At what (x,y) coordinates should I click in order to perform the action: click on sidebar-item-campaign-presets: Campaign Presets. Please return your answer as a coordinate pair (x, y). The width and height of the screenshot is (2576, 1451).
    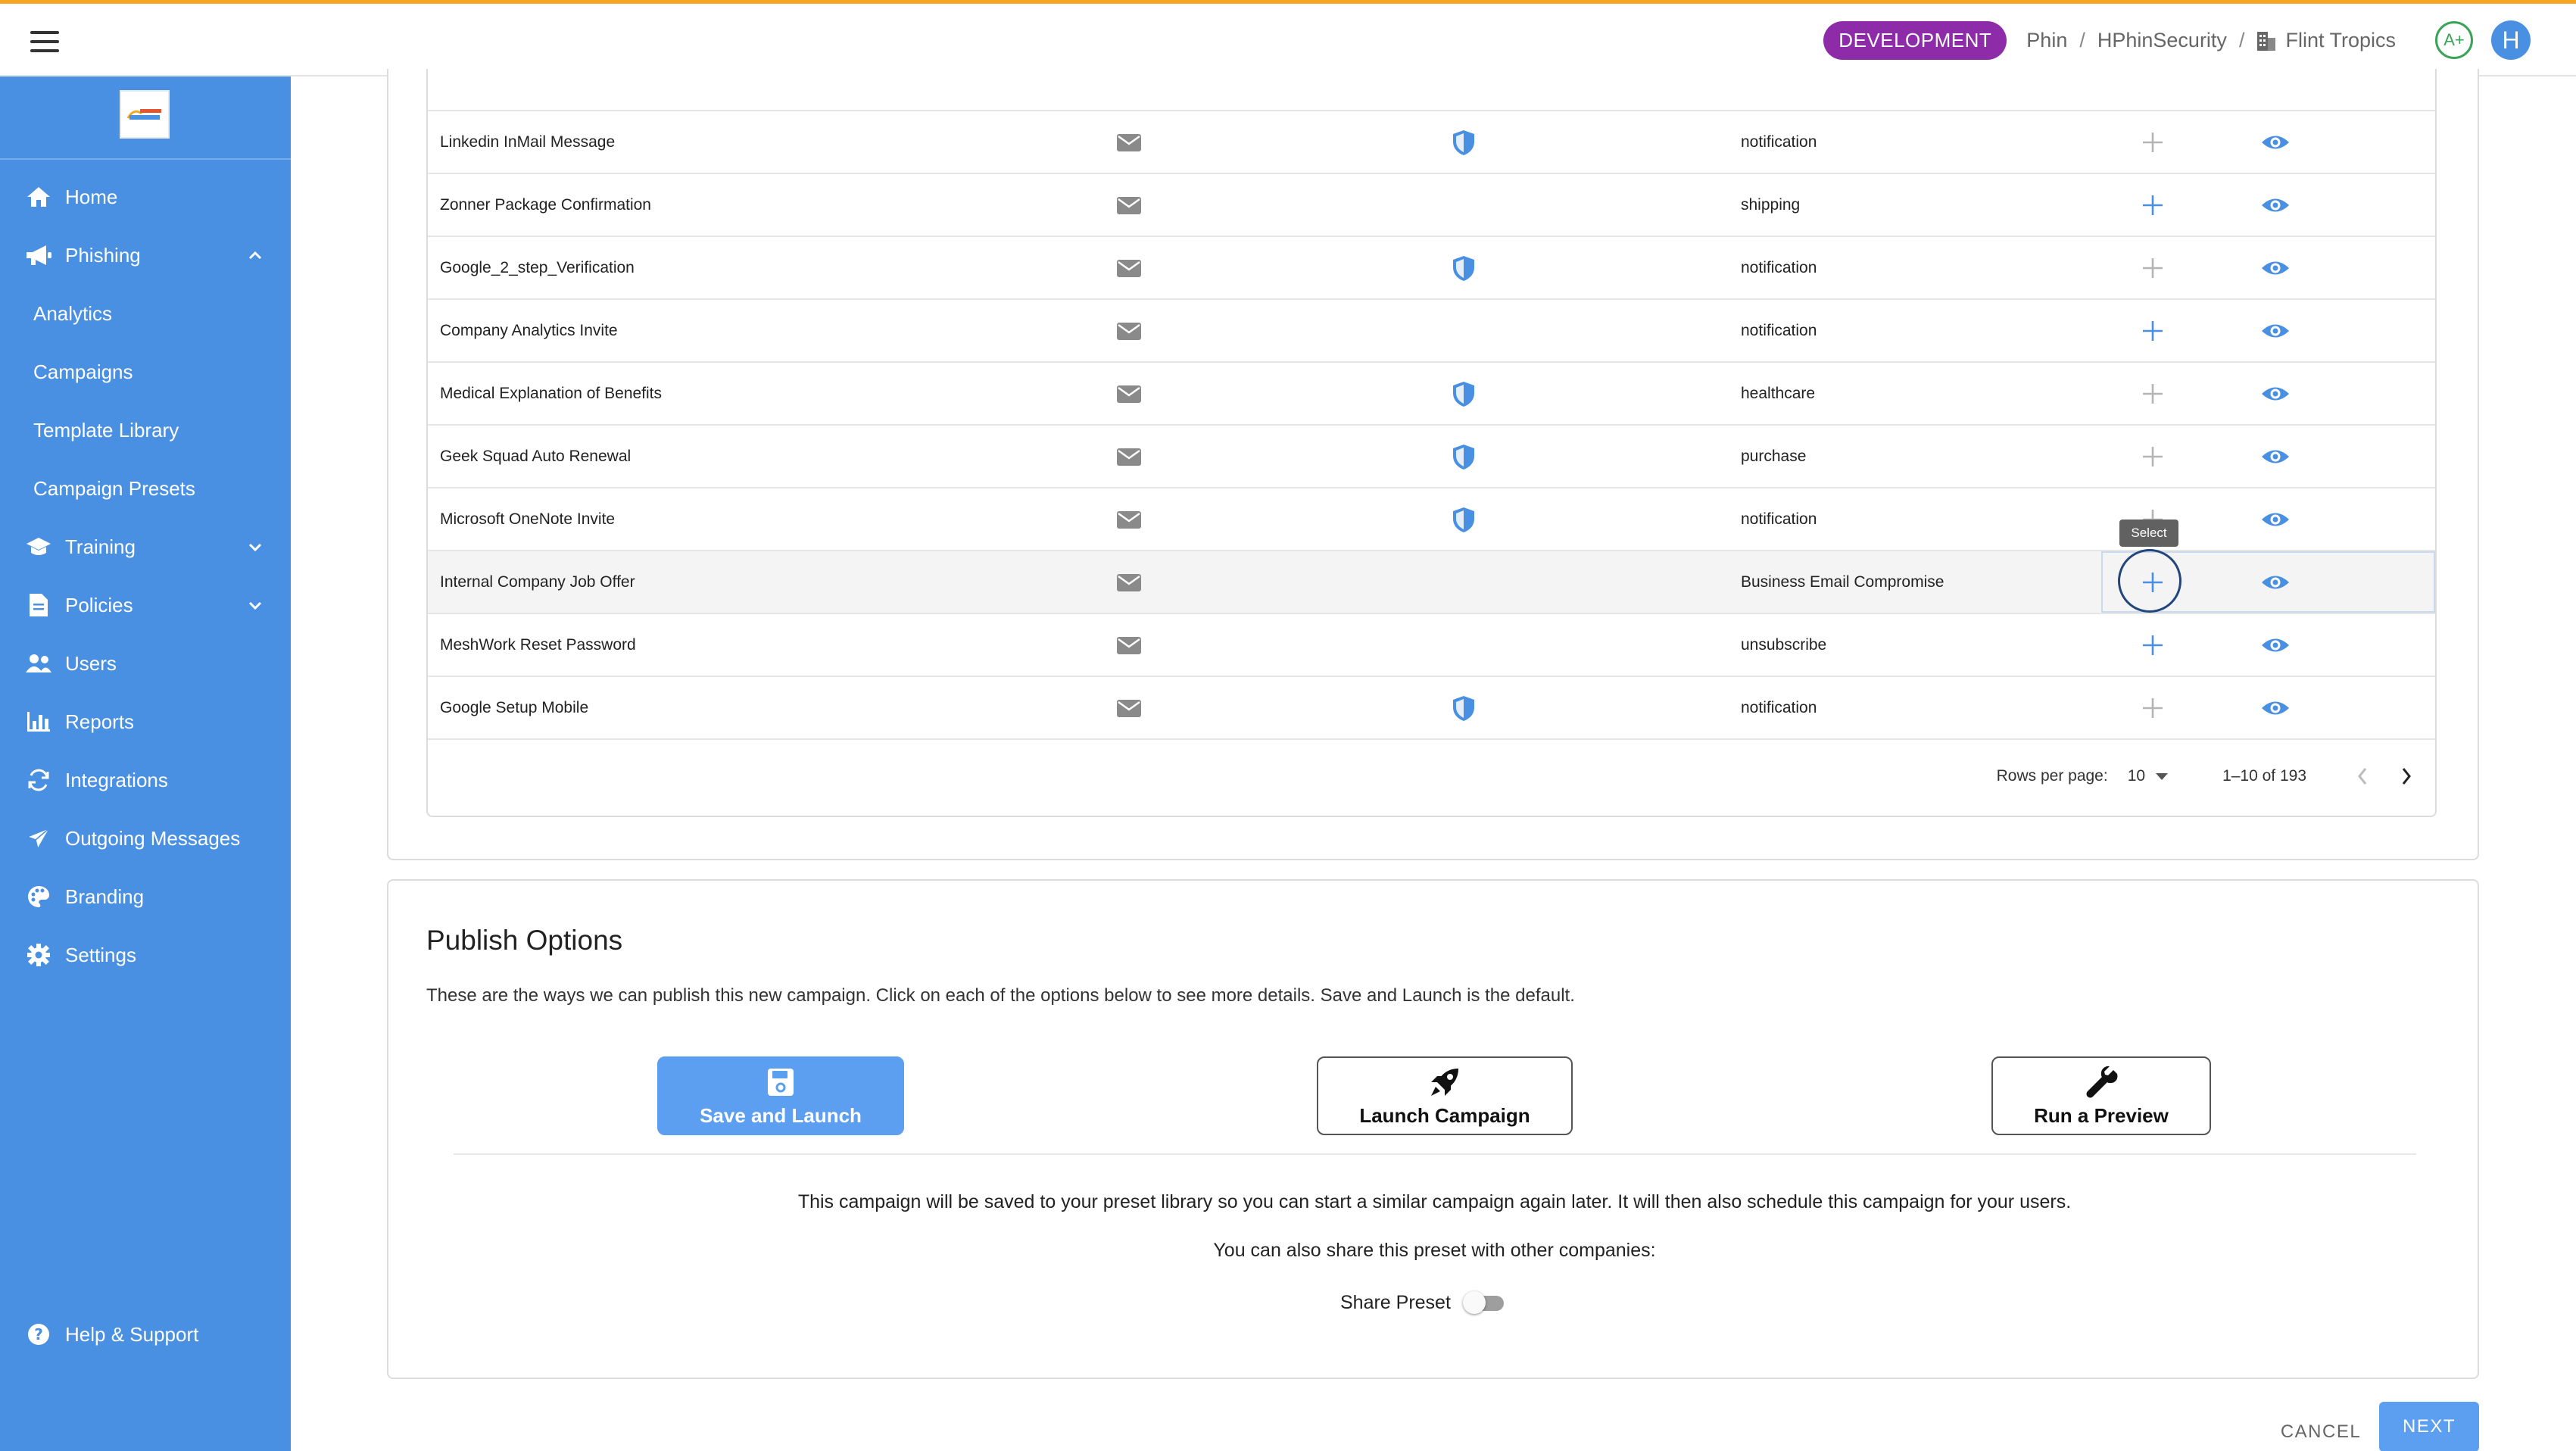
    Looking at the image, I should click on (145, 489).